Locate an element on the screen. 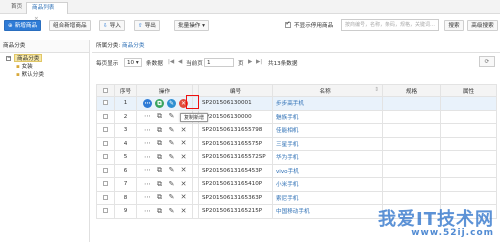 The image size is (500, 242). tree-node-default: ▪ 默认分类 is located at coordinates (30, 75).